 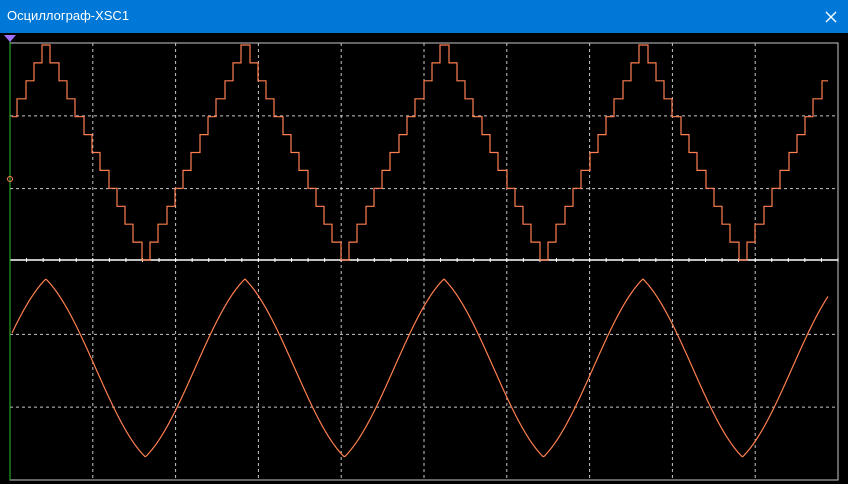 What do you see at coordinates (68, 15) in the screenshot?
I see `window-title: Осциллограф-XSC1` at bounding box center [68, 15].